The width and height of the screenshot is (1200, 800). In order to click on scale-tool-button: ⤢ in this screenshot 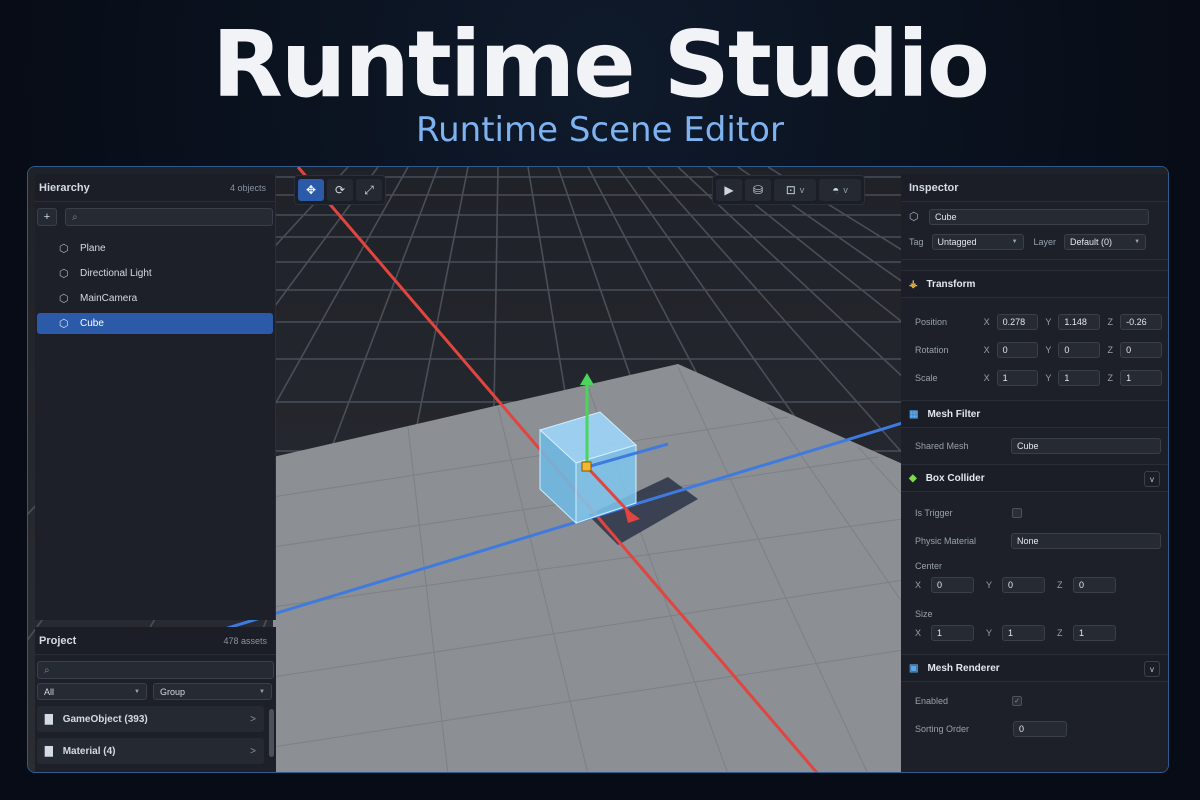, I will do `click(369, 190)`.